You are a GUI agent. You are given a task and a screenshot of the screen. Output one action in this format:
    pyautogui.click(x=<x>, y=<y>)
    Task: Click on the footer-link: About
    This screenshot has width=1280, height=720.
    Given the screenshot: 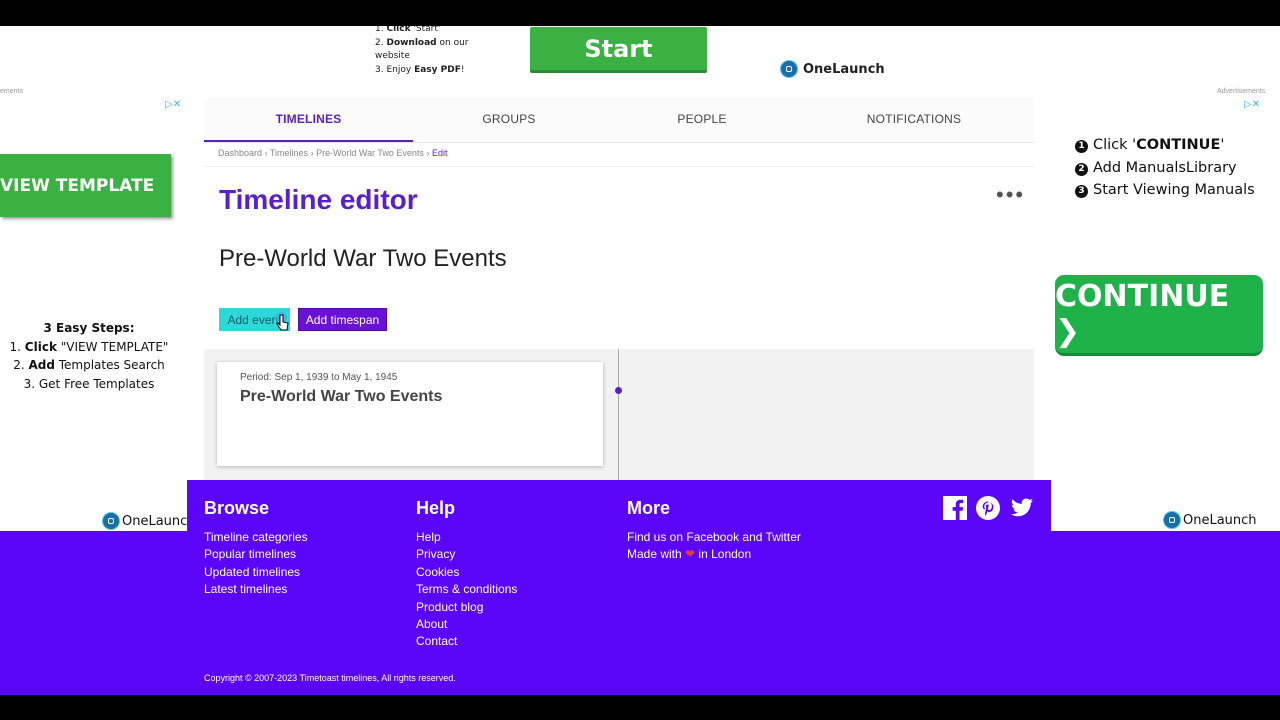 What is the action you would take?
    pyautogui.click(x=466, y=624)
    